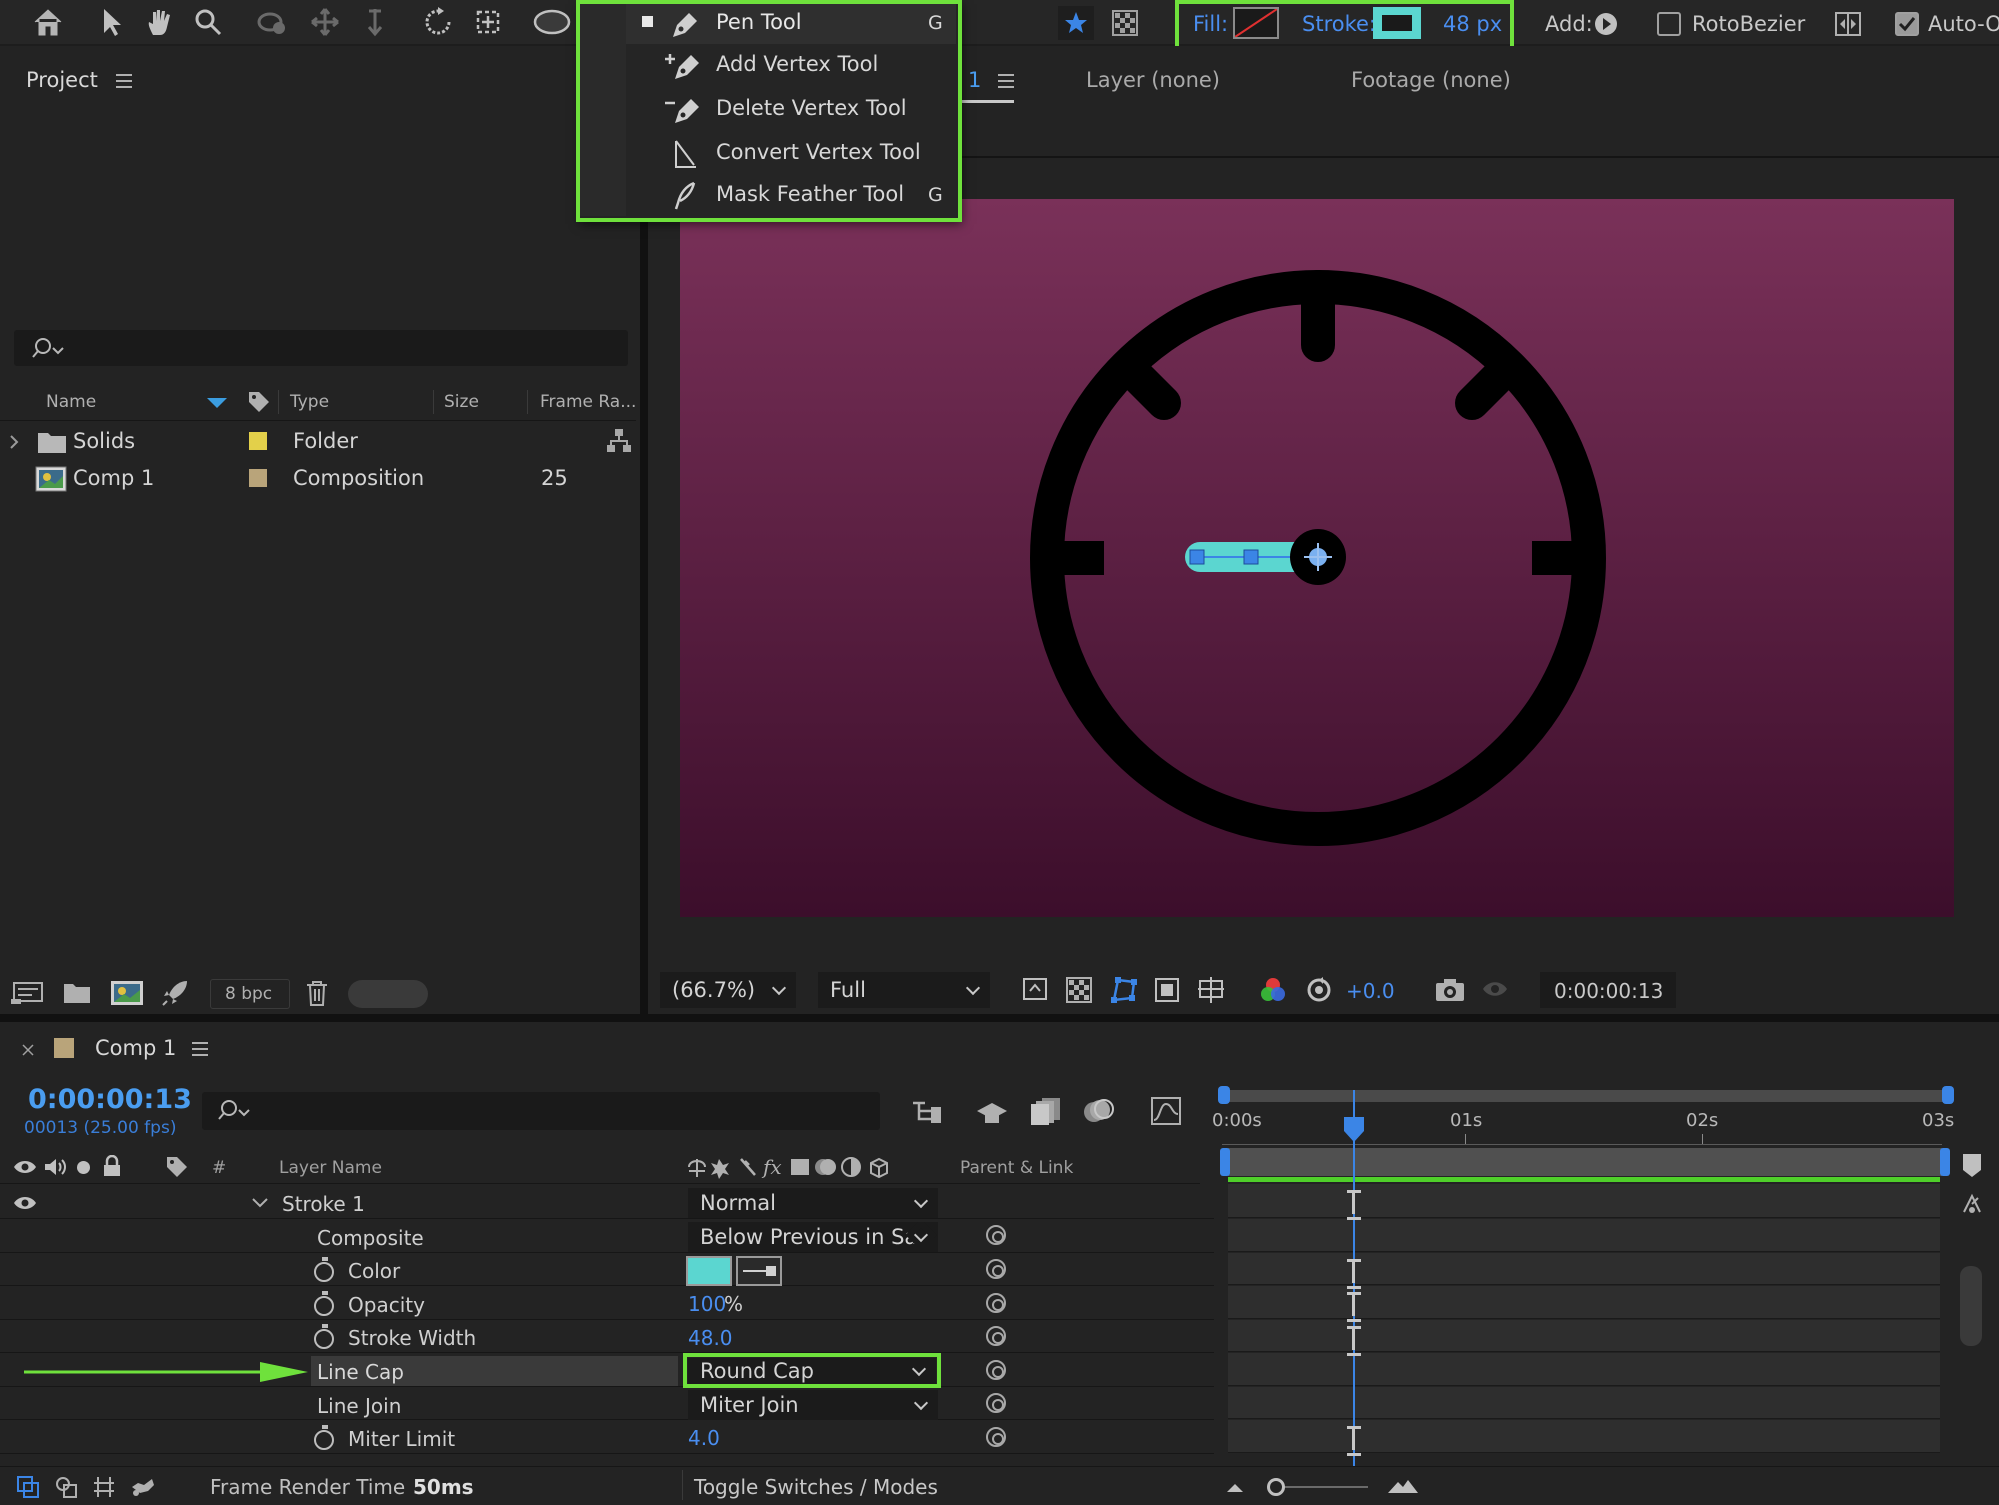  What do you see at coordinates (707, 1304) in the screenshot?
I see `opacity-value: 100` at bounding box center [707, 1304].